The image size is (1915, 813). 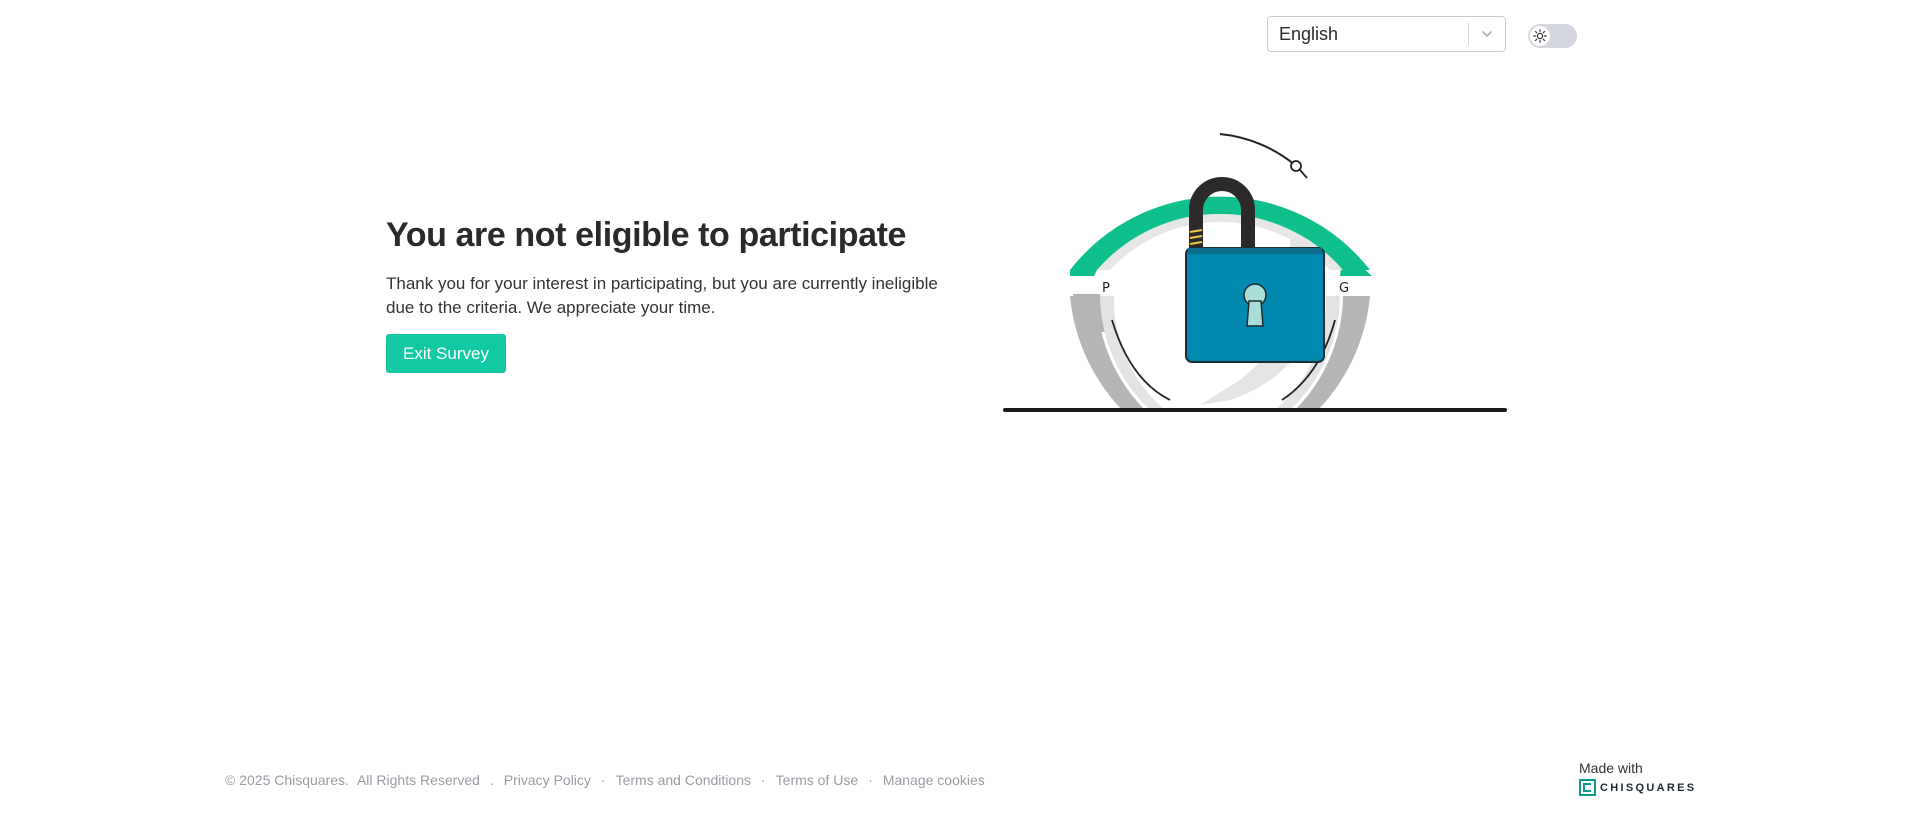 I want to click on privacy-policy-link: Privacy Policy, so click(x=547, y=780).